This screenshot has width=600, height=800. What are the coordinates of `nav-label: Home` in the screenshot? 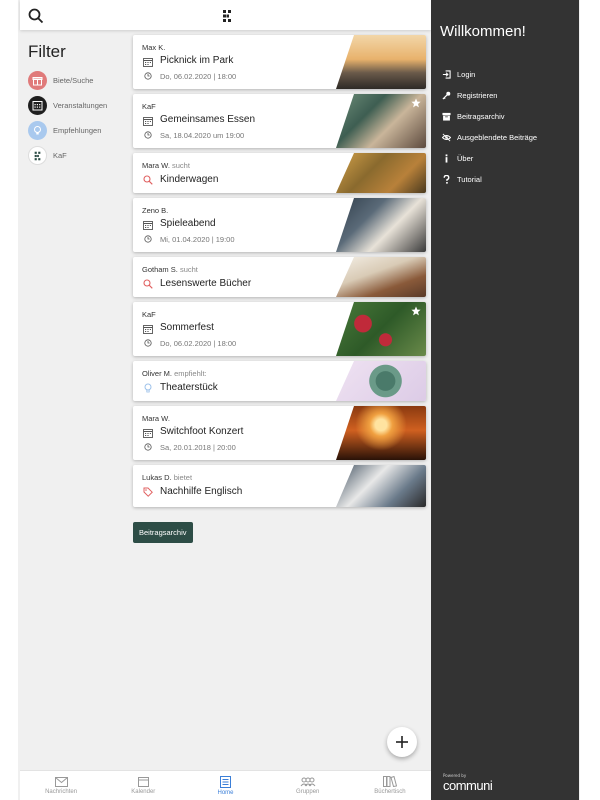 It's located at (225, 792).